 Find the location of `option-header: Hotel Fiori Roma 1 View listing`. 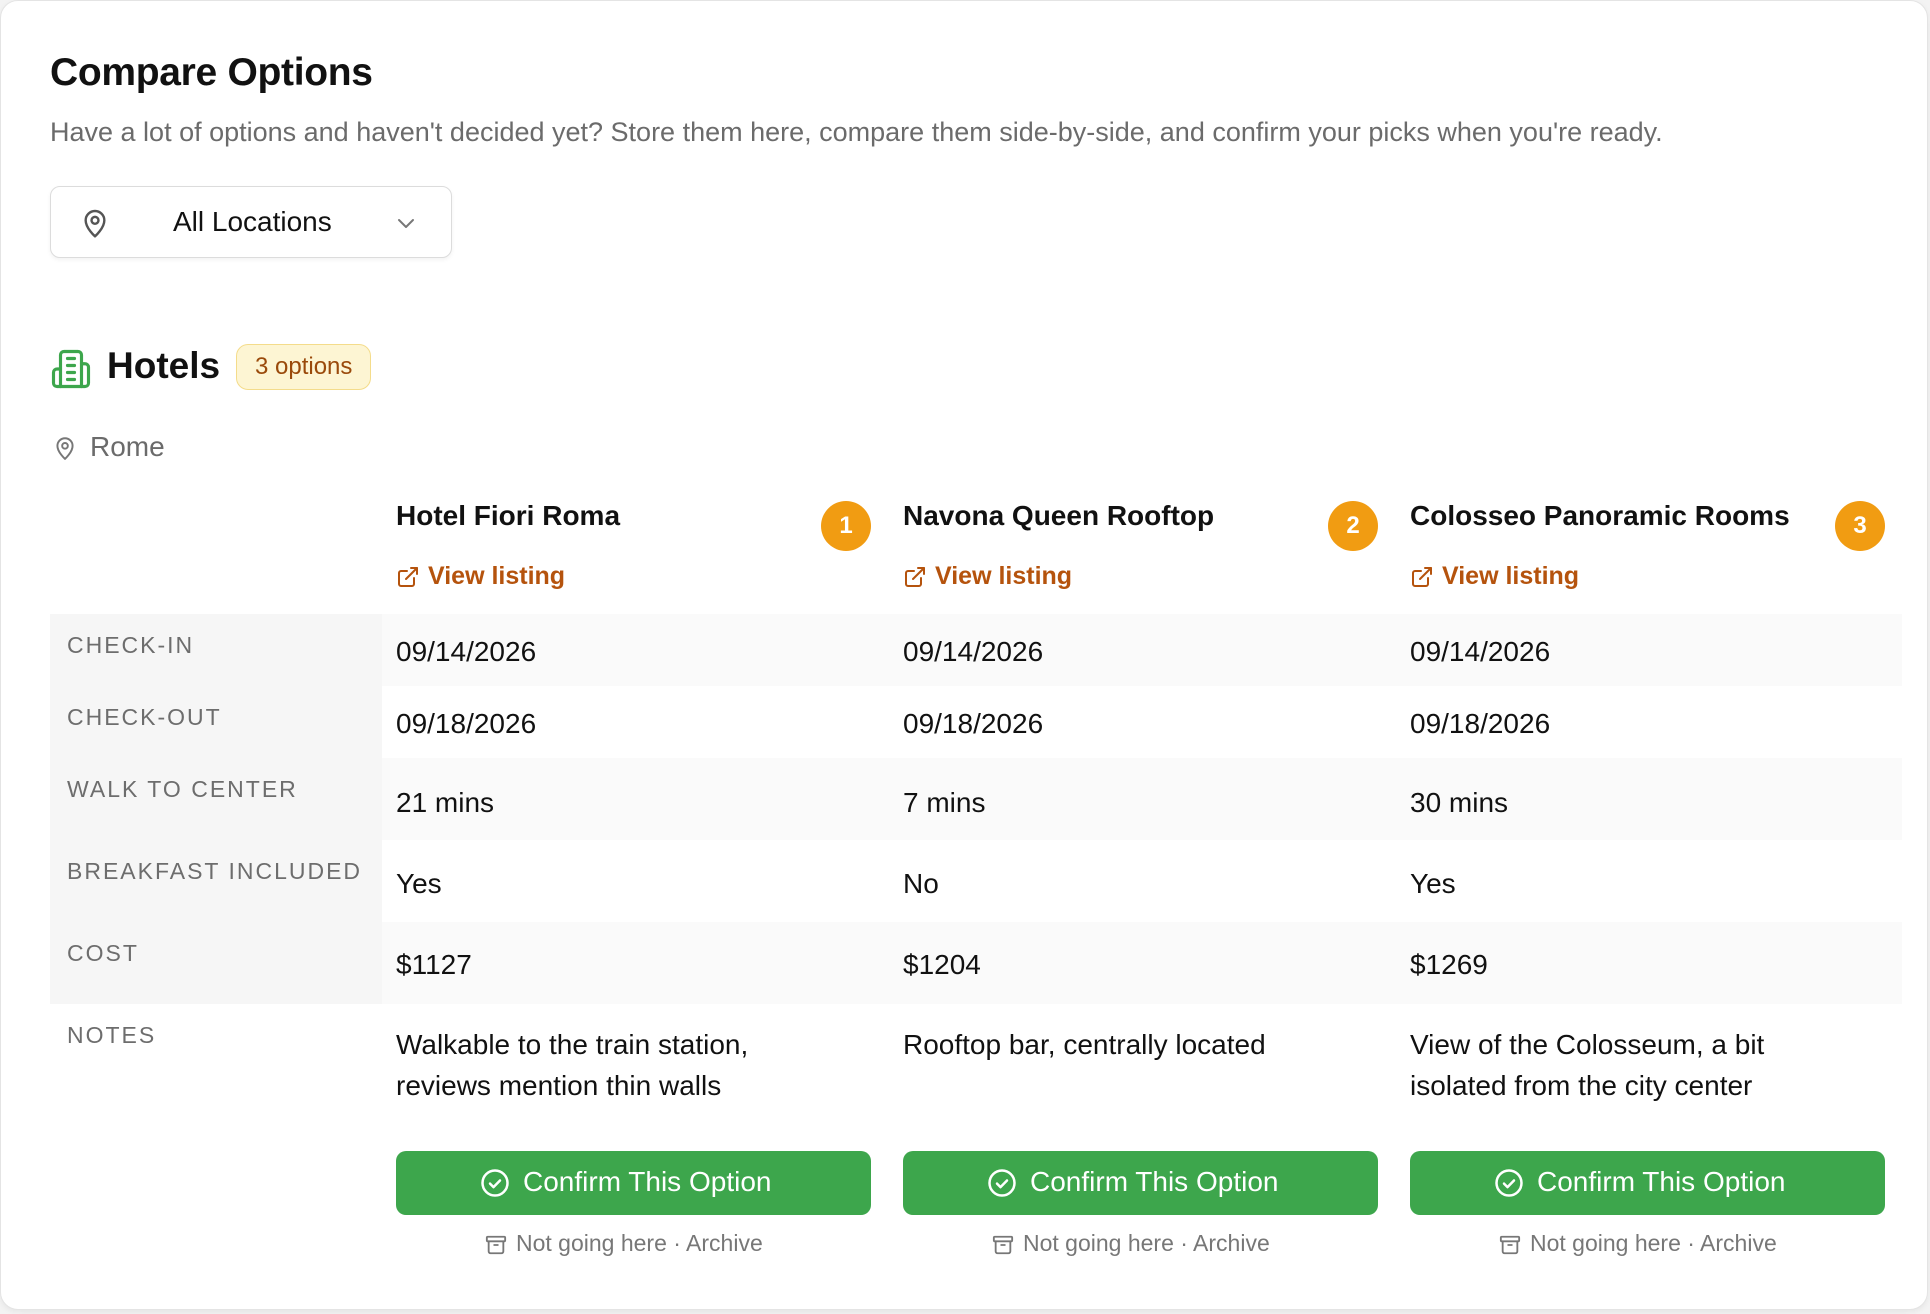

option-header: Hotel Fiori Roma 1 View listing is located at coordinates (641, 556).